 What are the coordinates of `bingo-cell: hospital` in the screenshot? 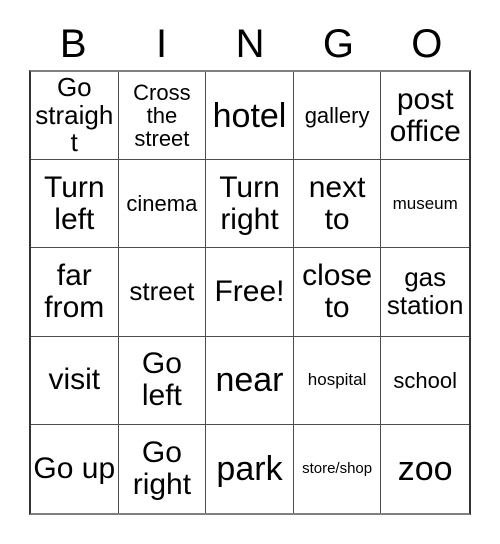 It's located at (337, 380).